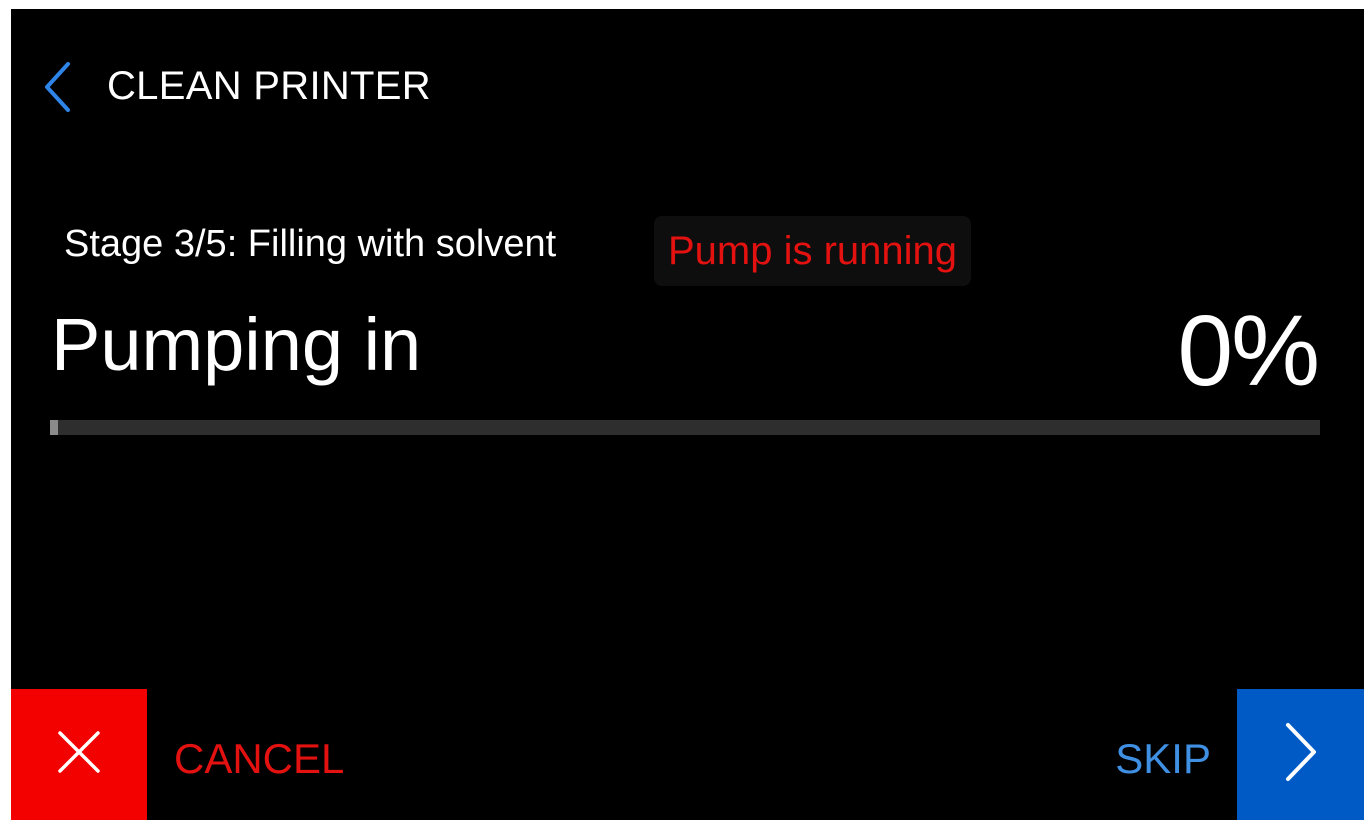  I want to click on progress-bar-fill, so click(54, 427).